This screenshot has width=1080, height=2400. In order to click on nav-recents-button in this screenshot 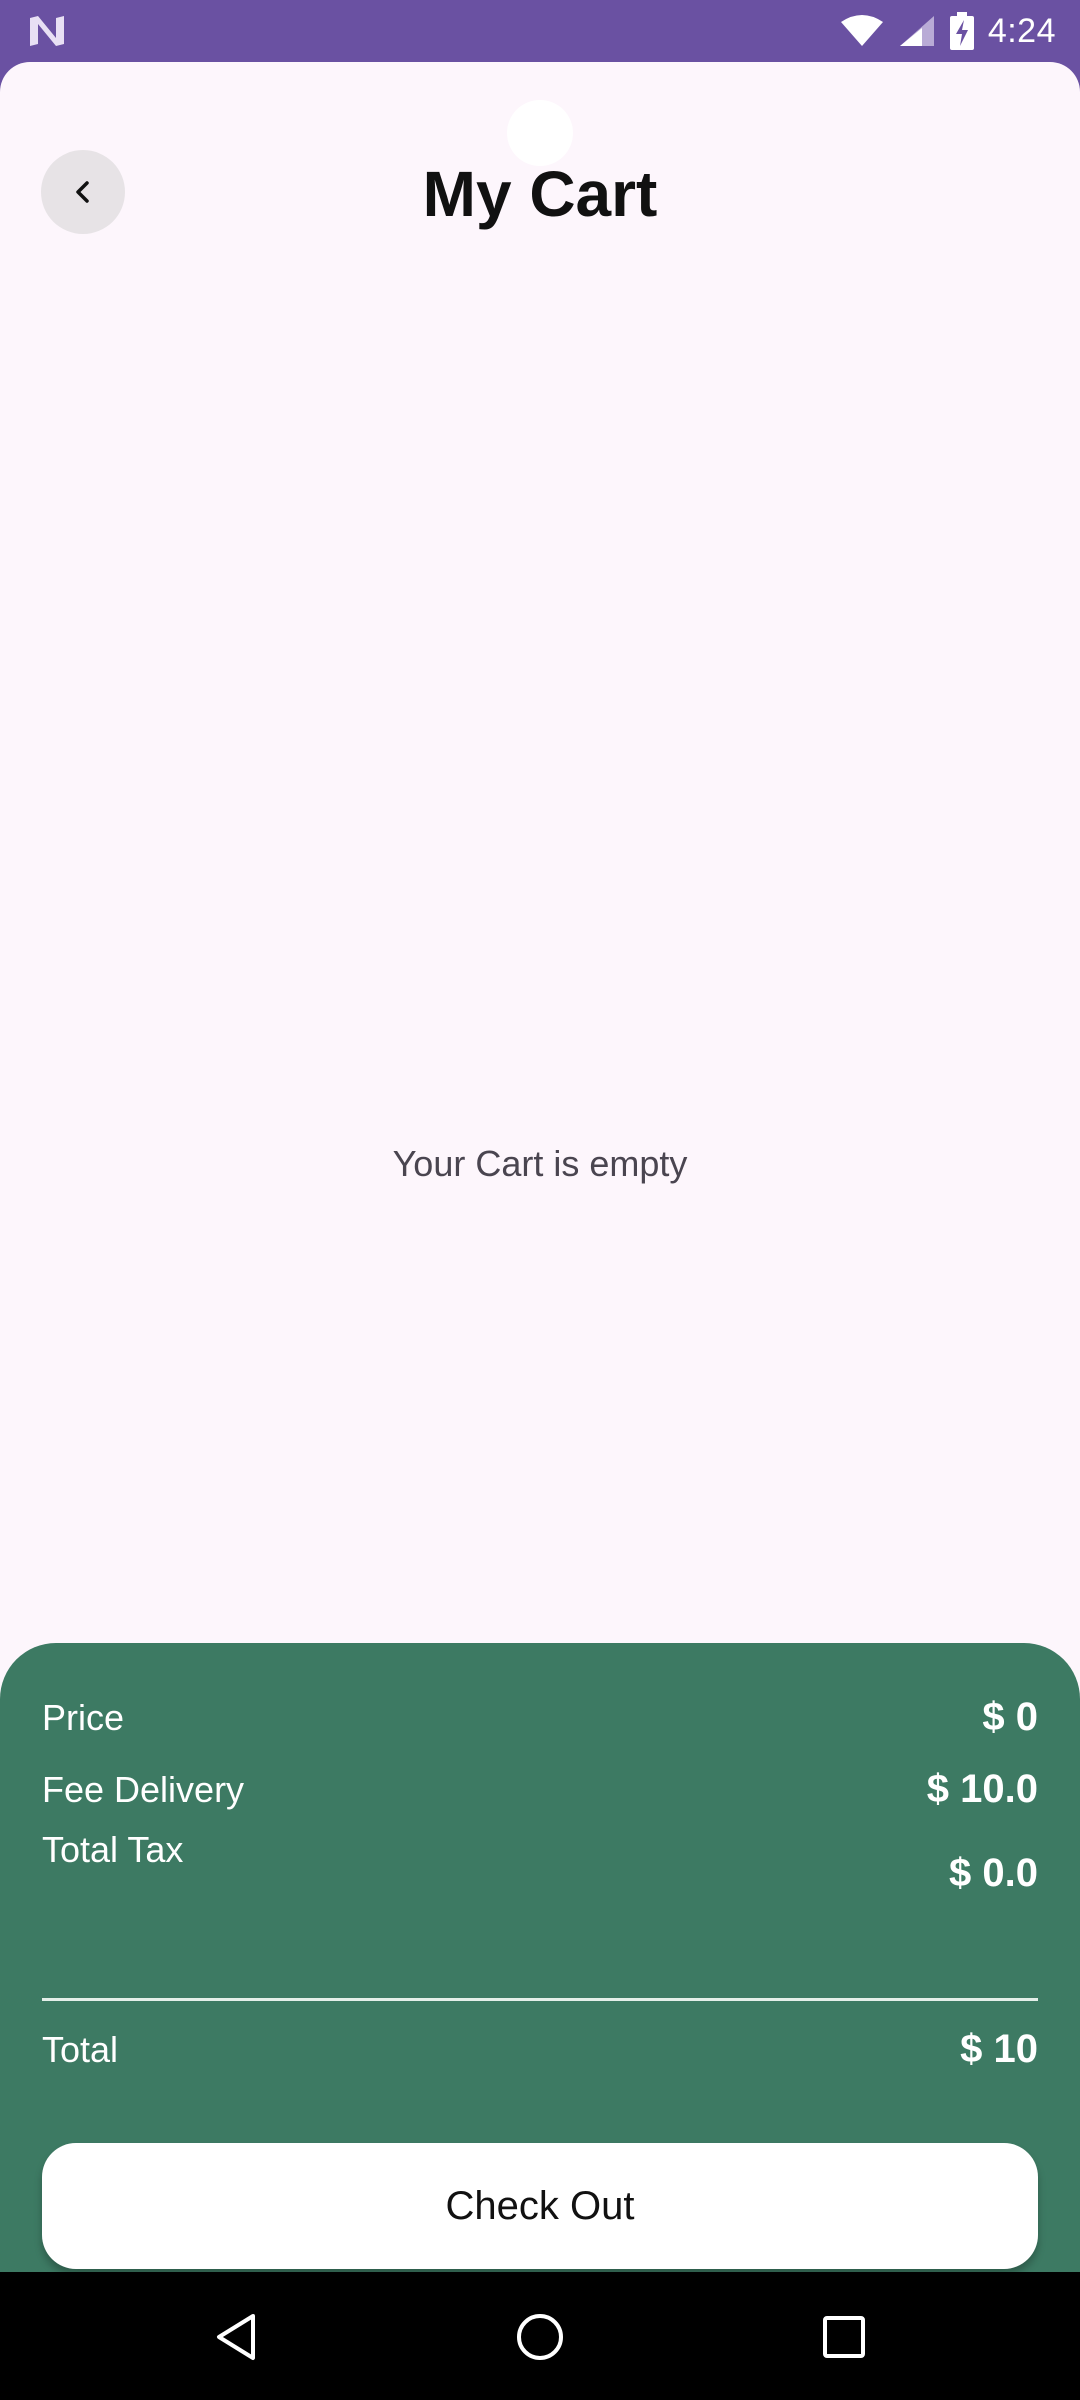, I will do `click(844, 2337)`.